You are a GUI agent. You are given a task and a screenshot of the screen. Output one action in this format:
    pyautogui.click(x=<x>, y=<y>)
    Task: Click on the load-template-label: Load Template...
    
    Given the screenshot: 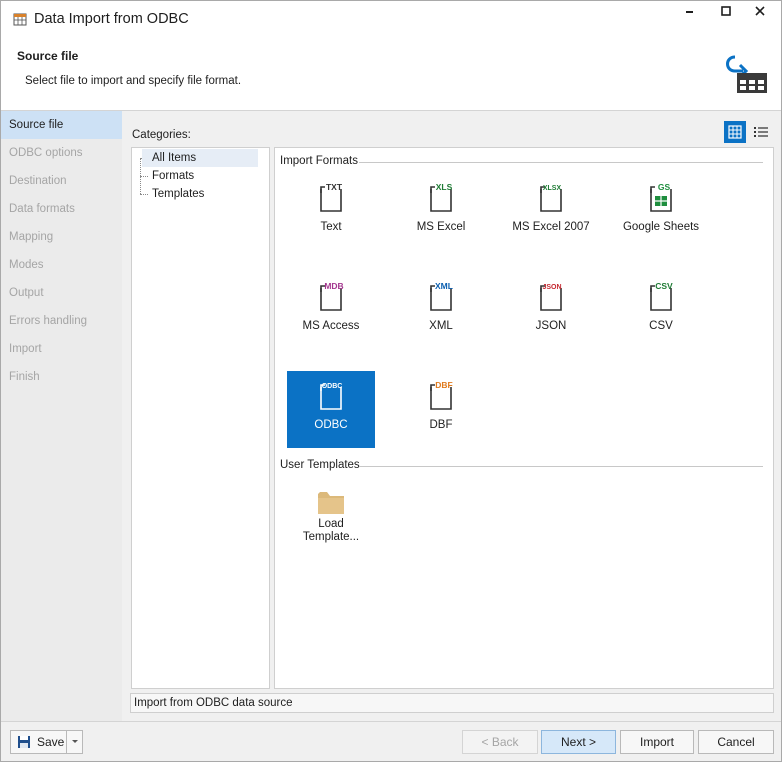 What is the action you would take?
    pyautogui.click(x=331, y=531)
    